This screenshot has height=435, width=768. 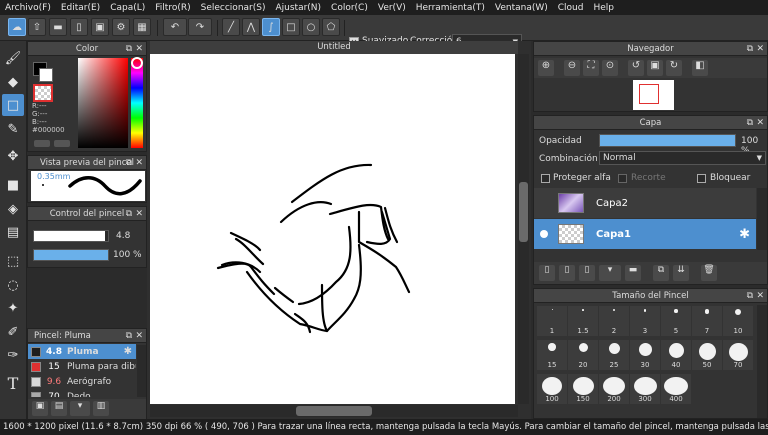 What do you see at coordinates (636, 68) in the screenshot?
I see `rotate-left-icon: ↺` at bounding box center [636, 68].